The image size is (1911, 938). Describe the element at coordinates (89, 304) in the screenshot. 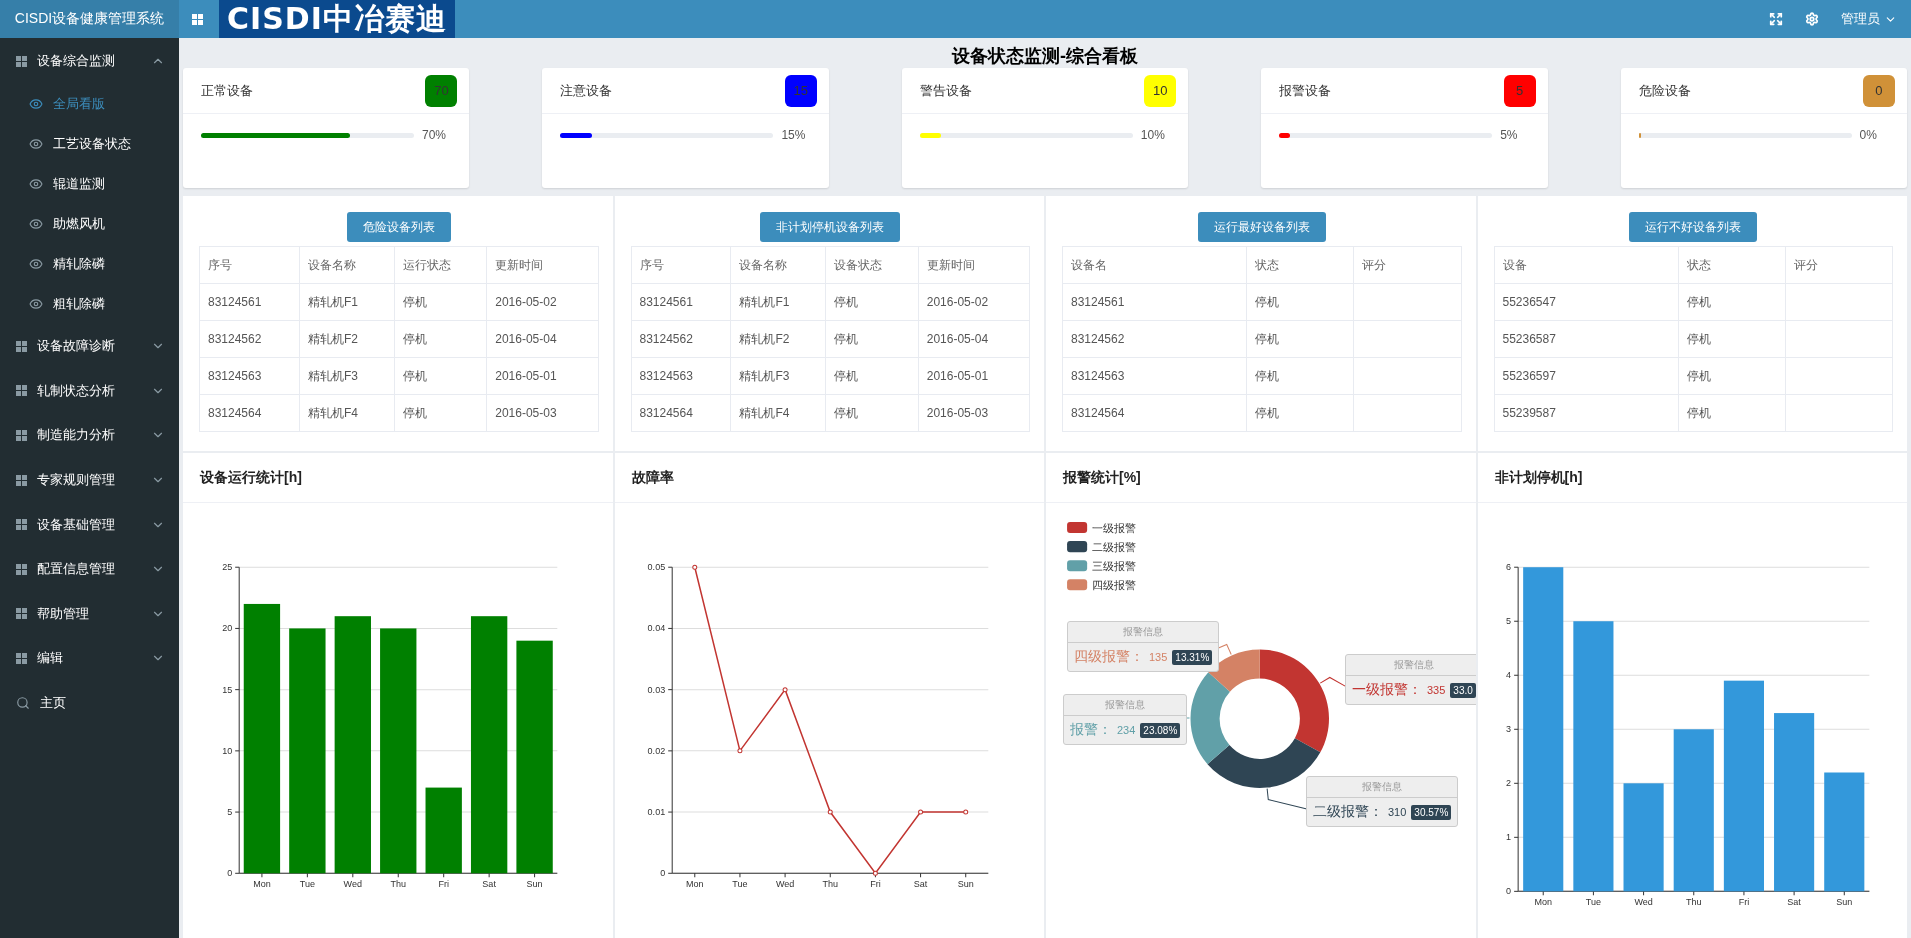

I see `menu-item: 粗轧除磷` at that location.